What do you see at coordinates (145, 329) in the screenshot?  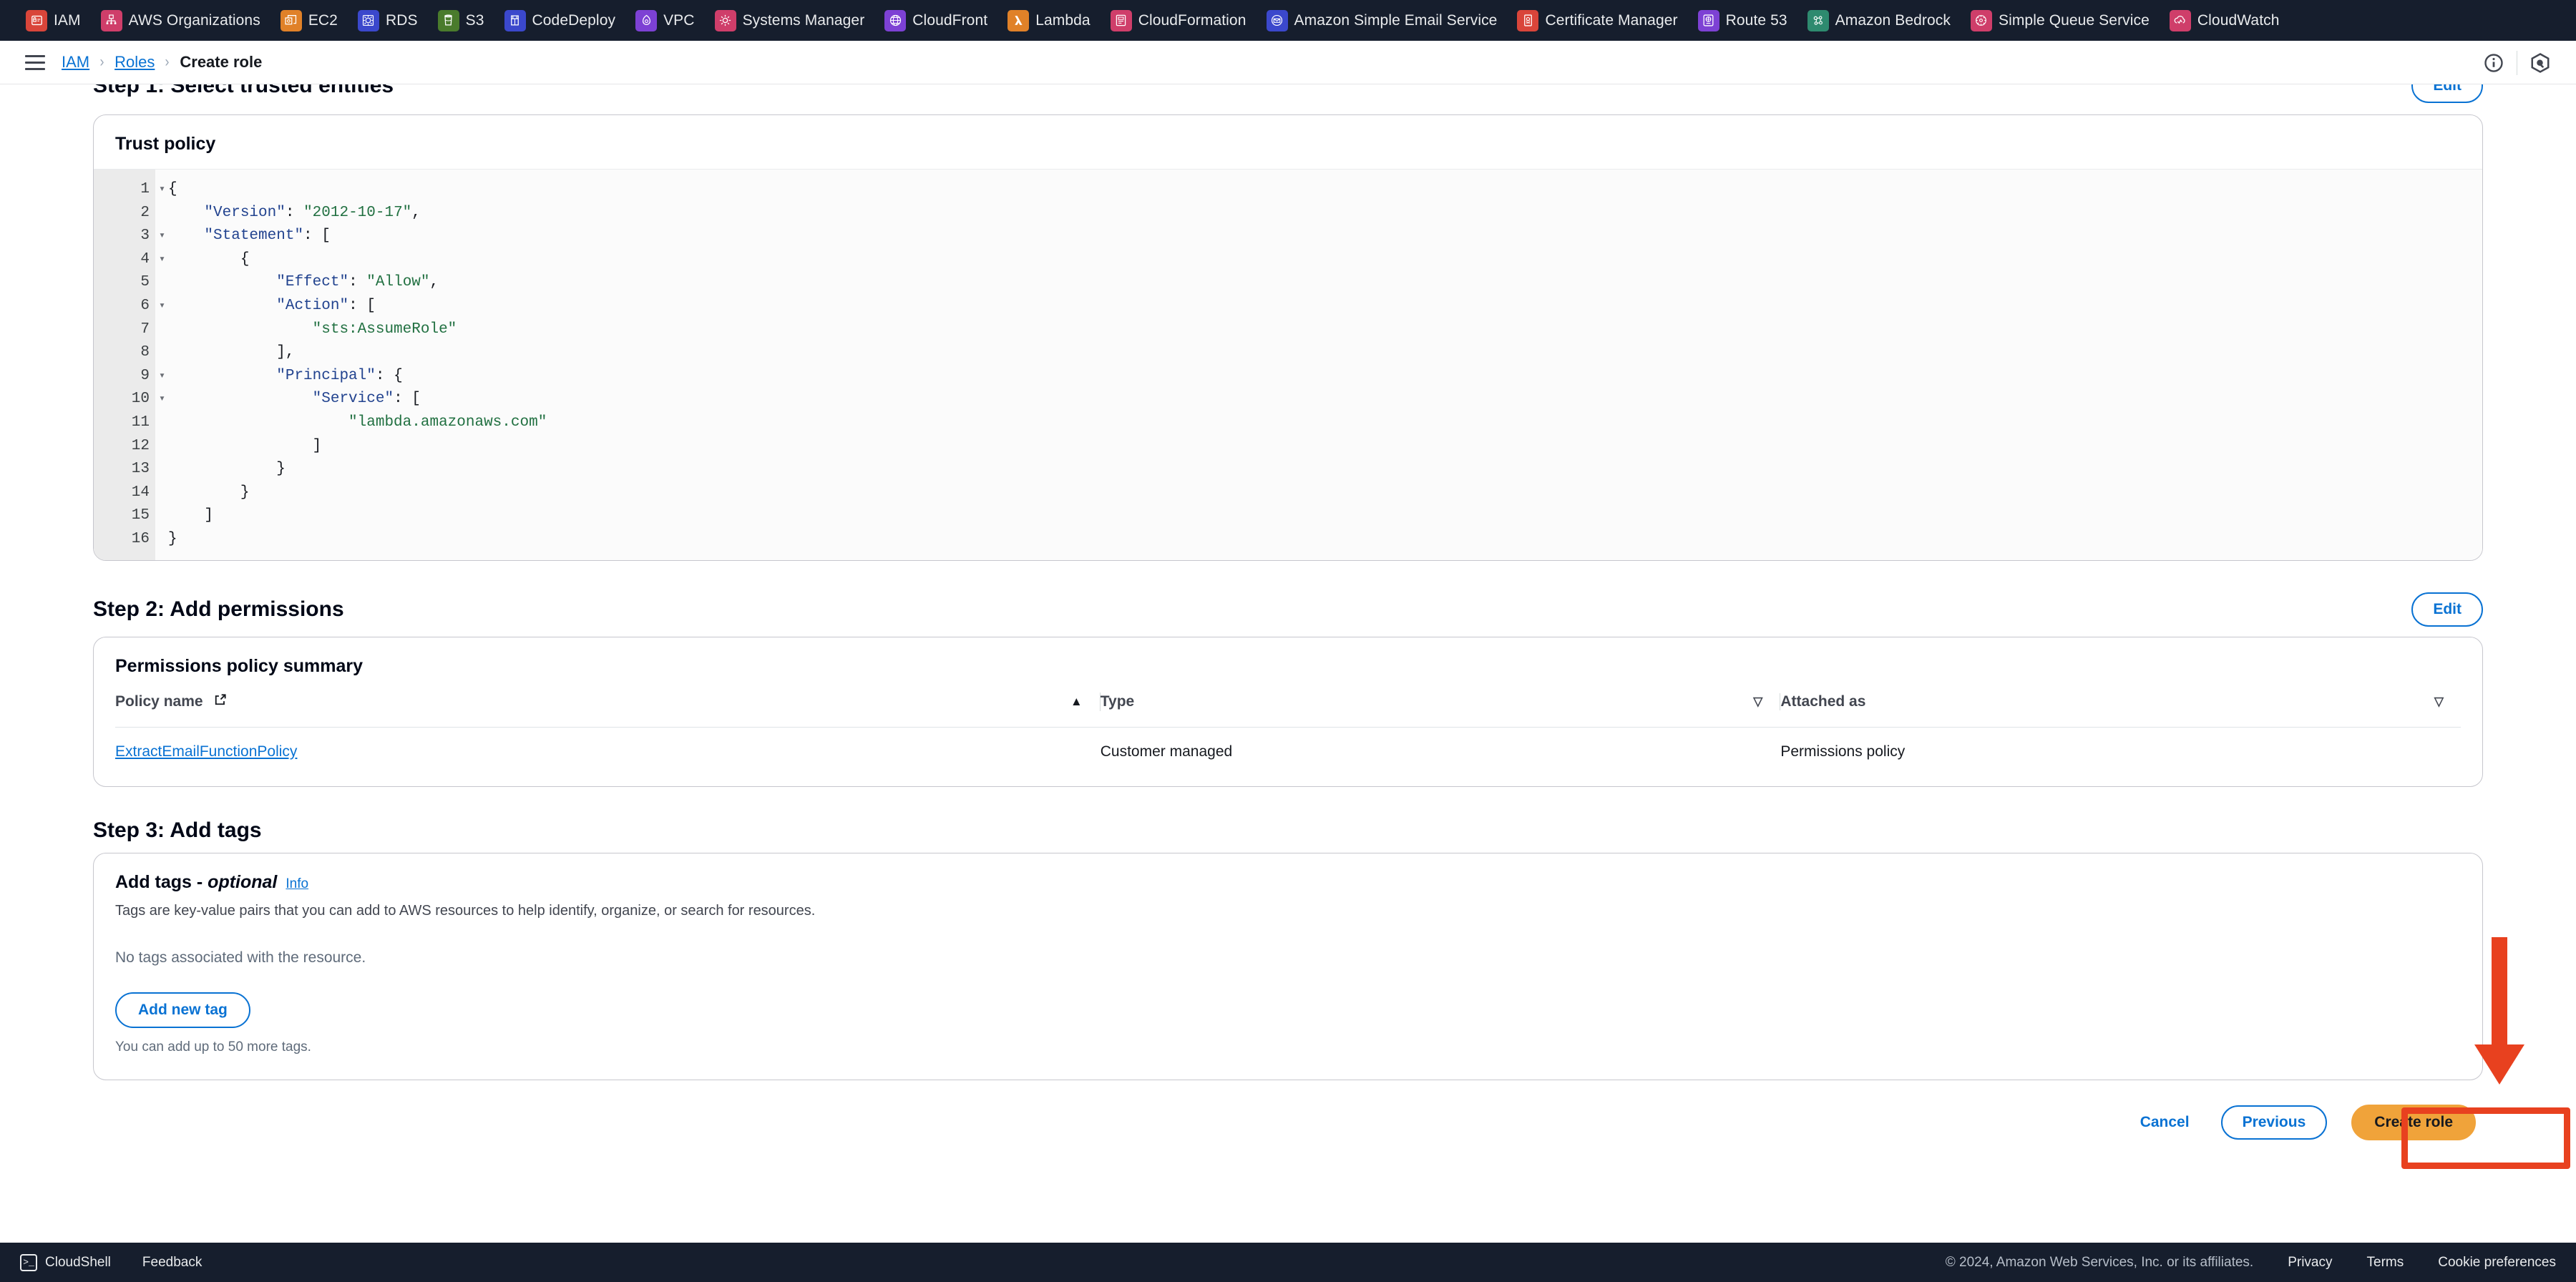 I see `editor-line-number: 7` at bounding box center [145, 329].